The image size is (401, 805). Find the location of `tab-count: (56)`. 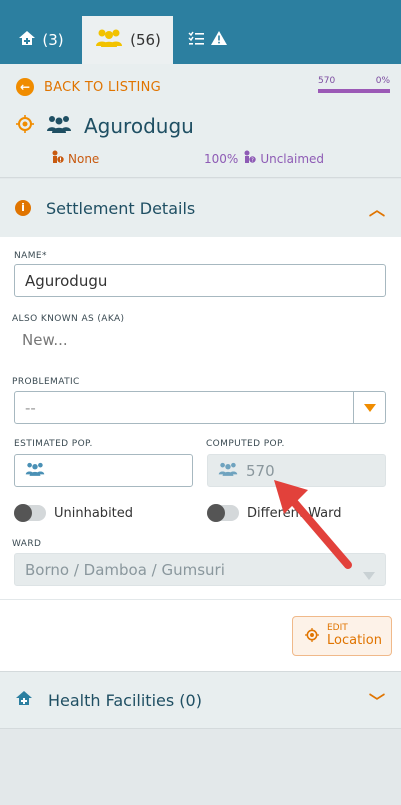

tab-count: (56) is located at coordinates (145, 40).